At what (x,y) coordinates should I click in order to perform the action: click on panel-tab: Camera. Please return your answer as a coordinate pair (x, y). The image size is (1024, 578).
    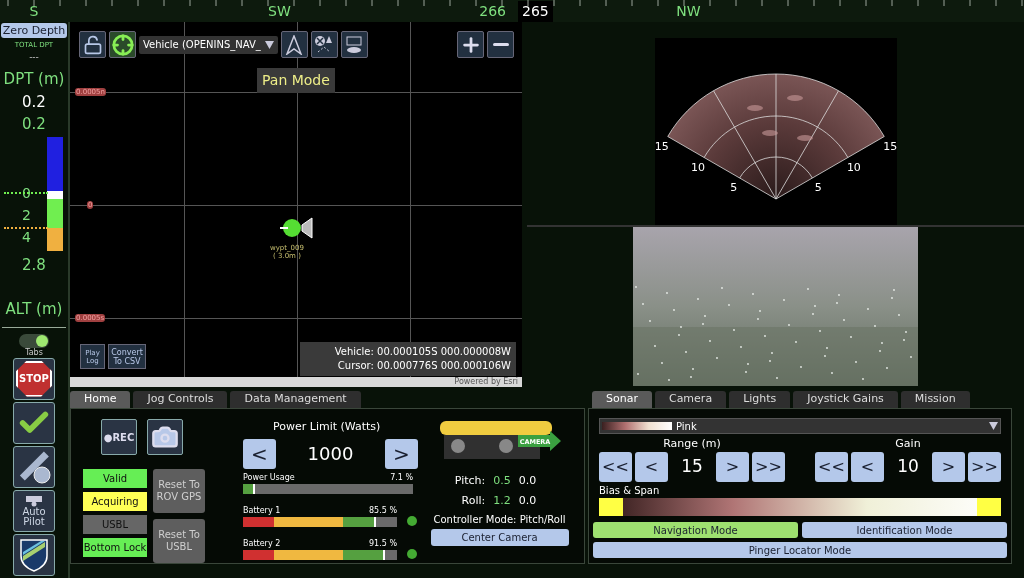
    Looking at the image, I should click on (690, 399).